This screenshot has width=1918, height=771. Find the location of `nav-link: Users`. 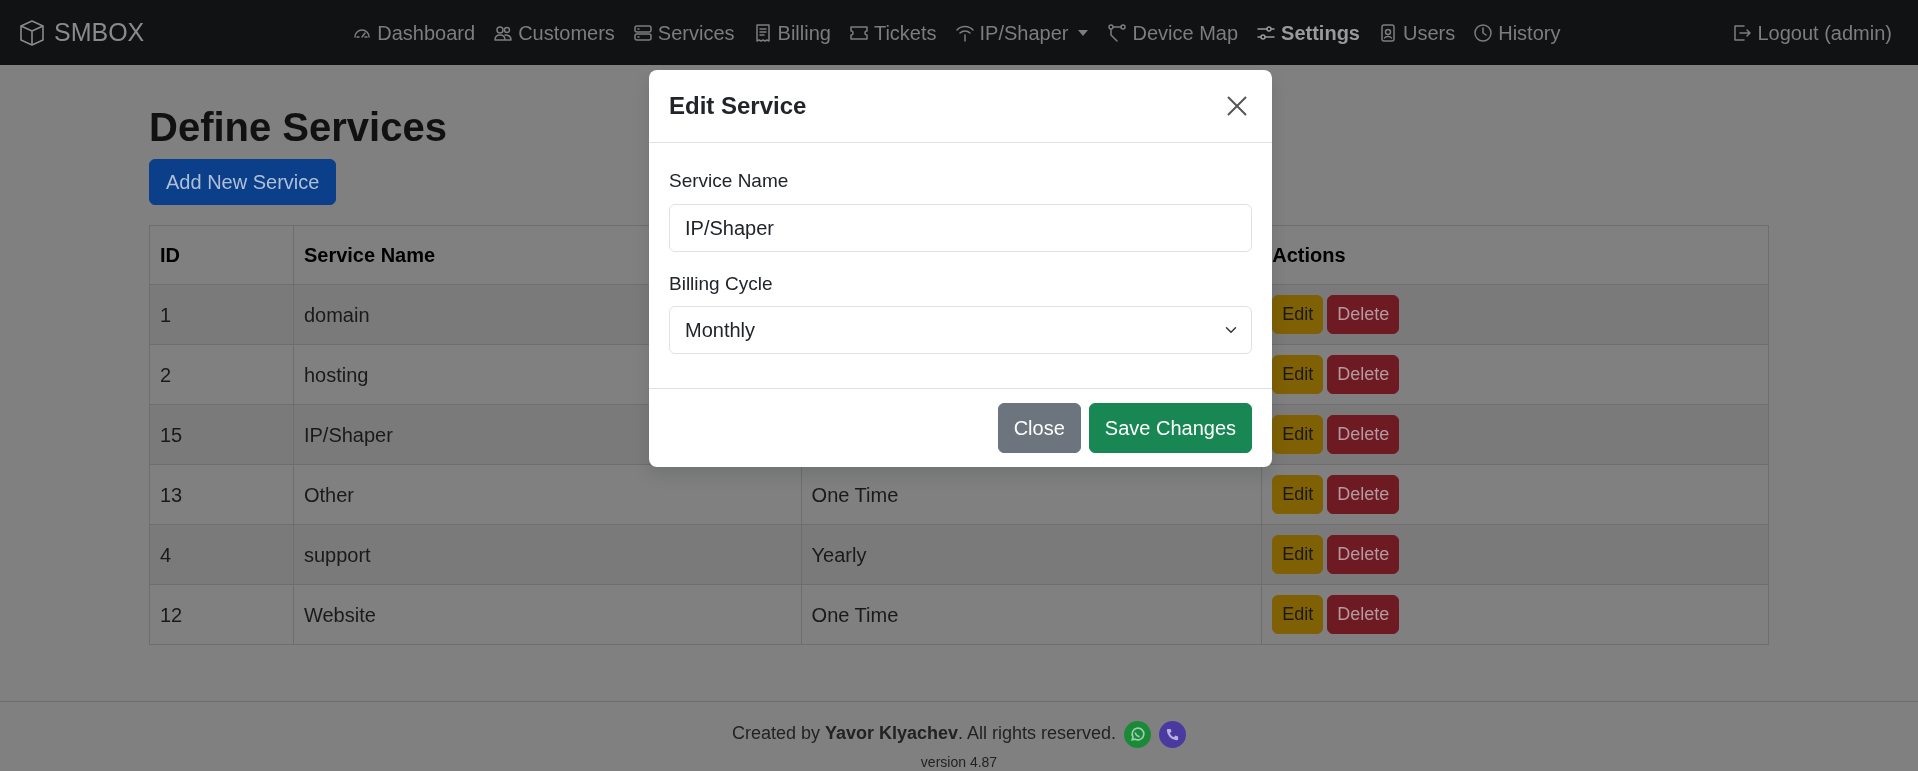

nav-link: Users is located at coordinates (1417, 32).